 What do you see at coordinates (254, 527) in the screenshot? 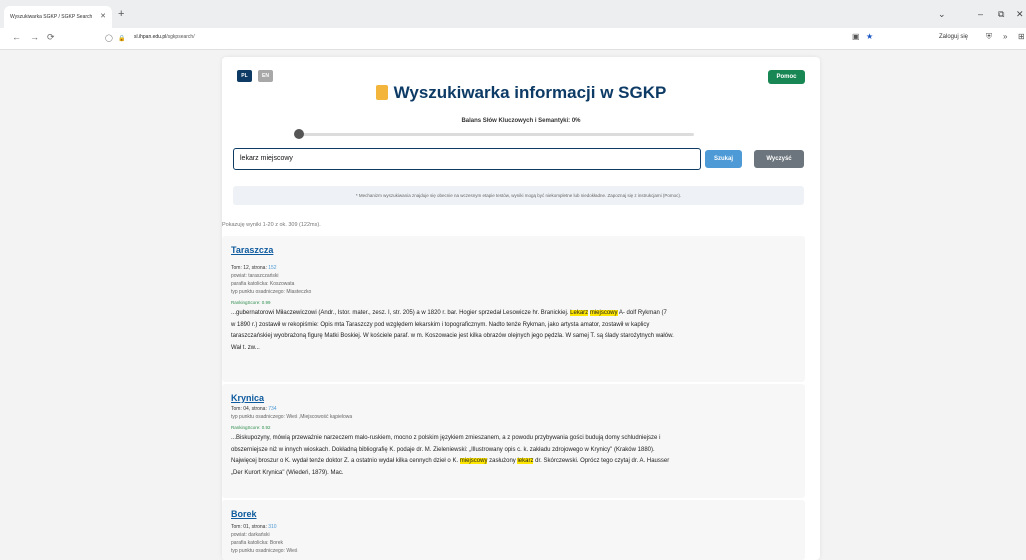
I see `result-volume: Tom: 01, strona: 310` at bounding box center [254, 527].